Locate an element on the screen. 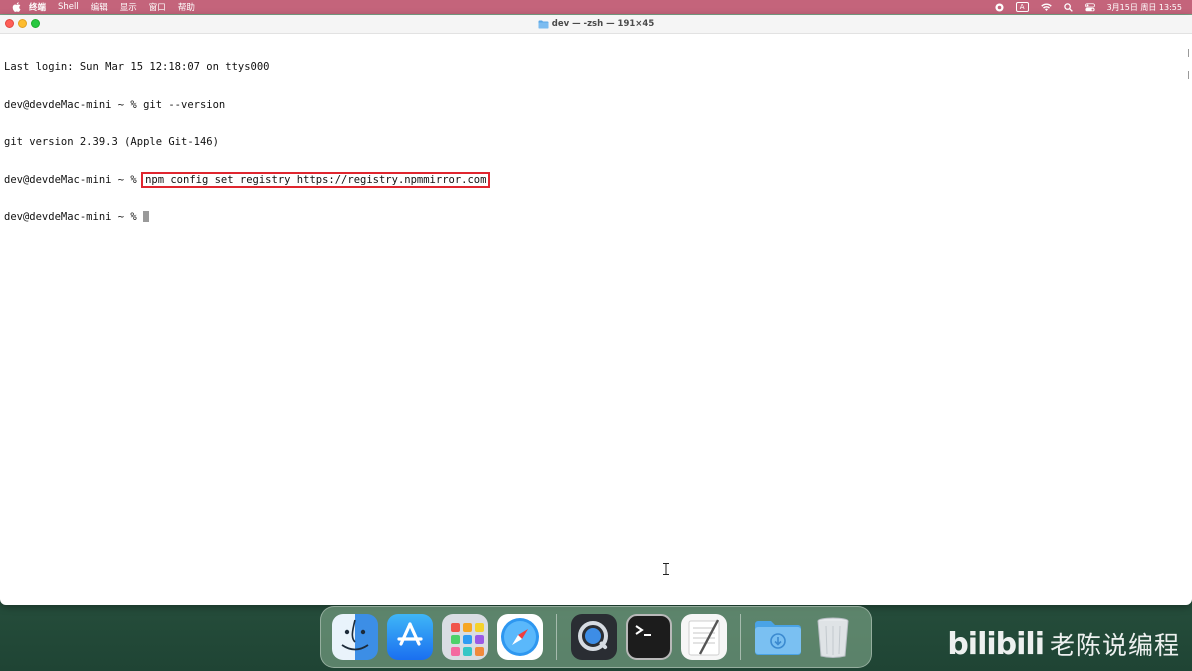 The height and width of the screenshot is (671, 1192). close-window-button is located at coordinates (9, 23).